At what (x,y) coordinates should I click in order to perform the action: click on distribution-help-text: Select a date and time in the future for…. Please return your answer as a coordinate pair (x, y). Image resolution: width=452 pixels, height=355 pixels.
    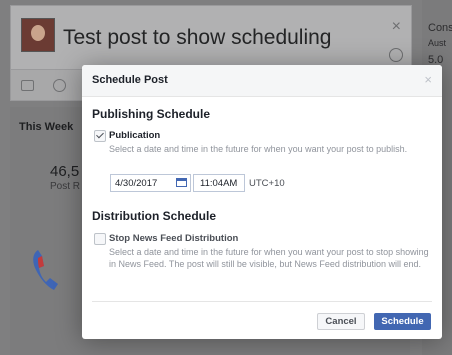
    Looking at the image, I should click on (269, 258).